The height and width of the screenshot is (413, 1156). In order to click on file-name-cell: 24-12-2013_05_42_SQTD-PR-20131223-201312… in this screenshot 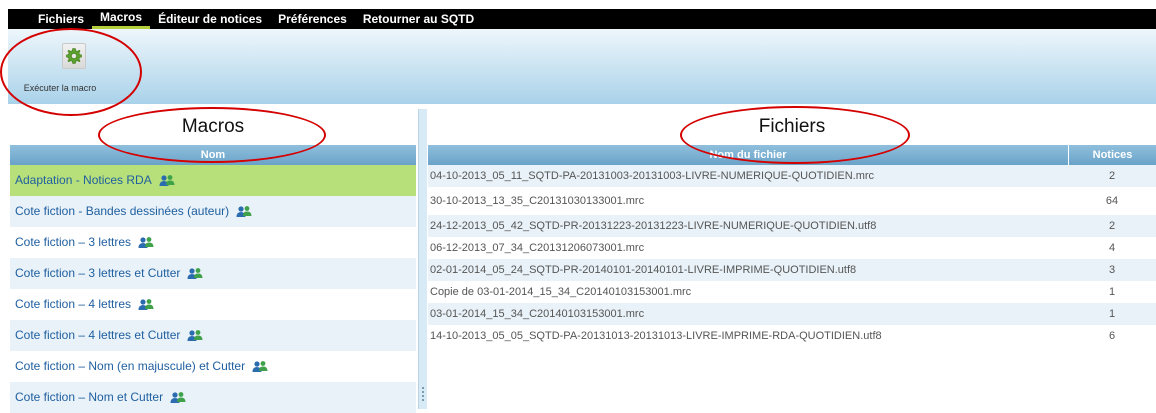, I will do `click(653, 226)`.